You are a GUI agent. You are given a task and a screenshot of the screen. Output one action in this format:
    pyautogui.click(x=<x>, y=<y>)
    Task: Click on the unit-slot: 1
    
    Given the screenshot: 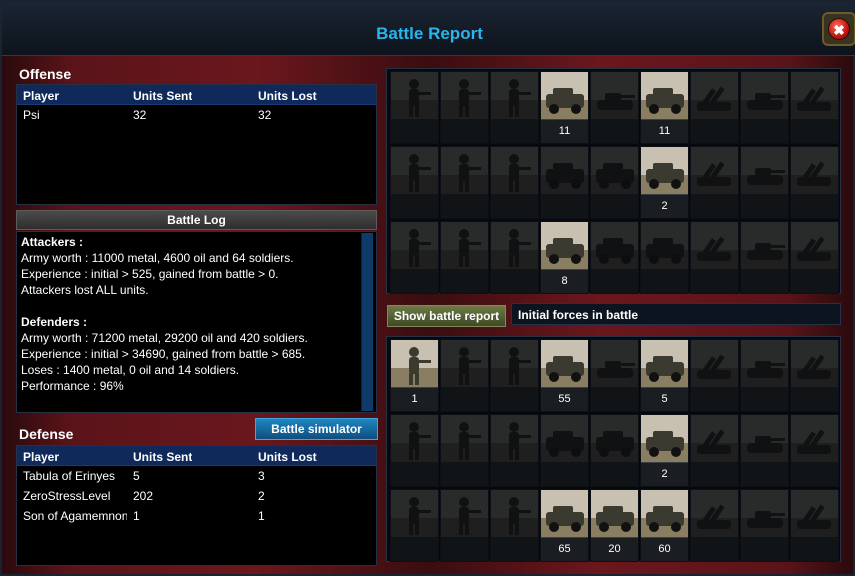 What is the action you would take?
    pyautogui.click(x=414, y=375)
    